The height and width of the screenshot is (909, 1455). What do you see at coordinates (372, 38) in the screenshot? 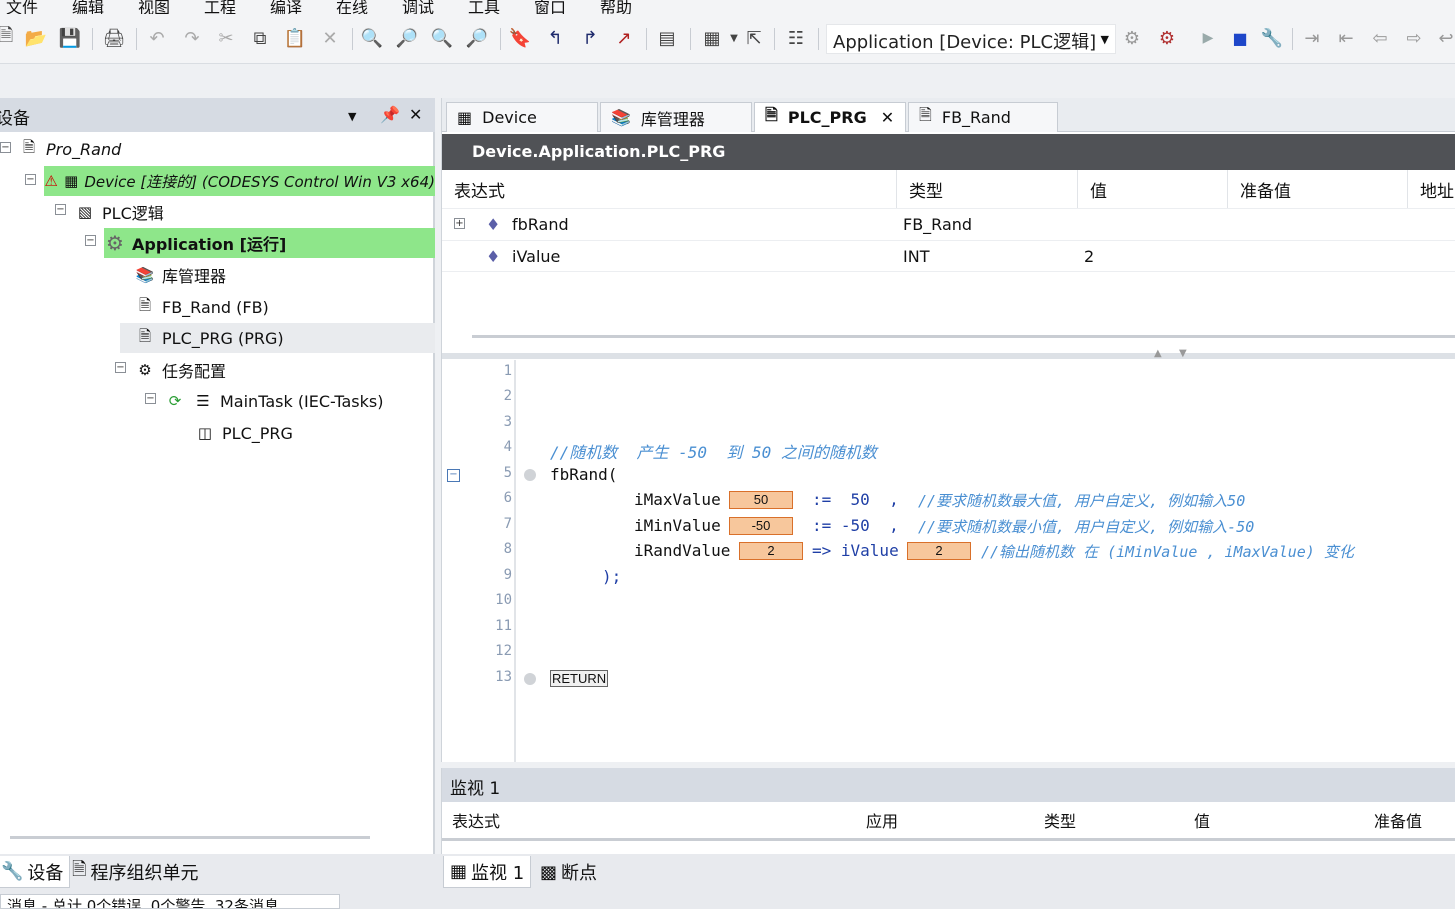
I see `find-icon: 🔍` at bounding box center [372, 38].